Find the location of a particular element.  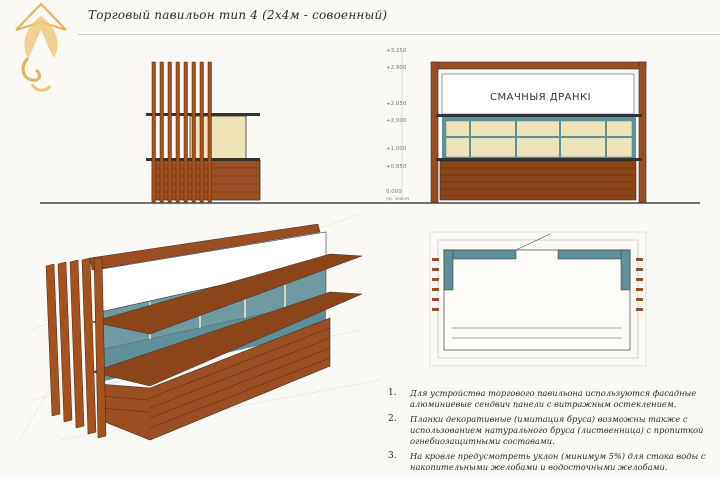

side-elevation is located at coordinates (203, 132).